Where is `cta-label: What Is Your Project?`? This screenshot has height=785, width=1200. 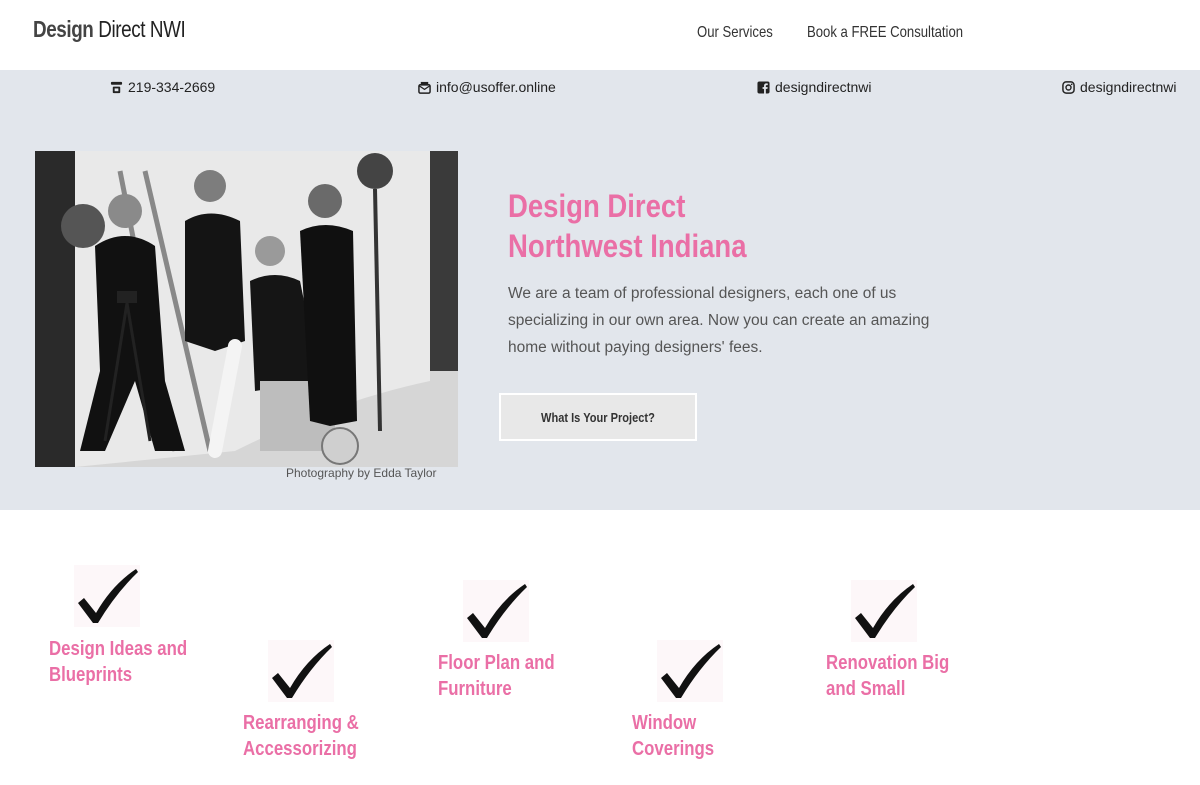
cta-label: What Is Your Project? is located at coordinates (598, 417).